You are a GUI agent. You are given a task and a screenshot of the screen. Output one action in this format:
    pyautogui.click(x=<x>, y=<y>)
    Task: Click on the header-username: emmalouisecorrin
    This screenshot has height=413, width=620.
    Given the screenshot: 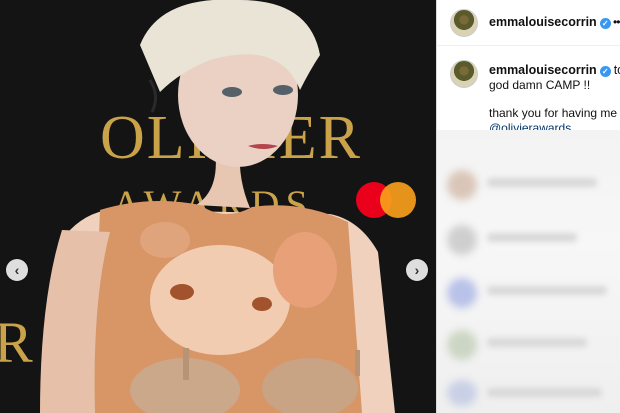 What is the action you would take?
    pyautogui.click(x=543, y=22)
    